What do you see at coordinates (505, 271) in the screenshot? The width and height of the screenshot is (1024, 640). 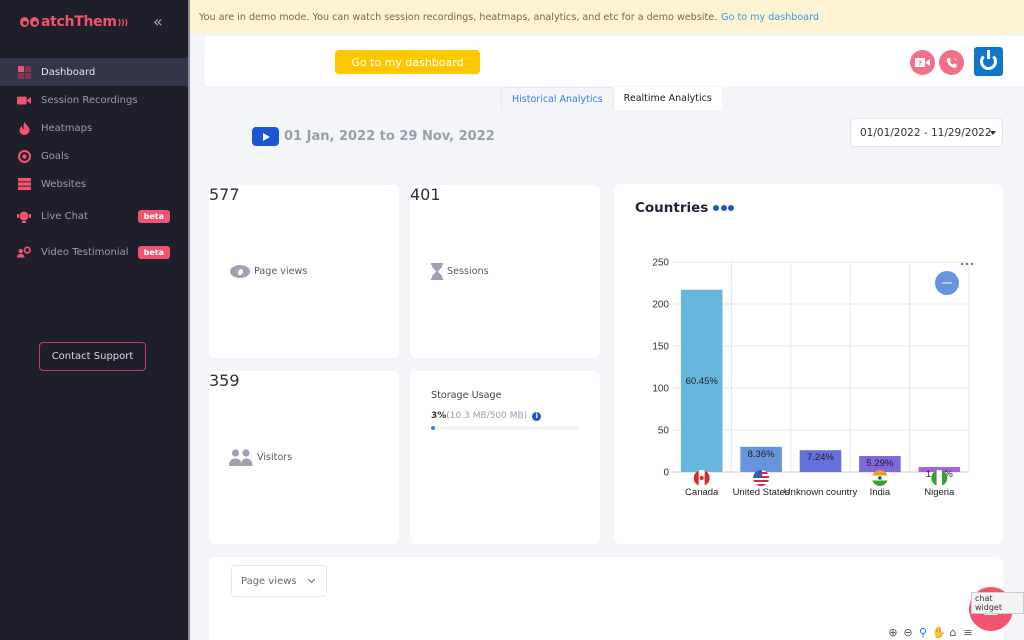 I see `sessions-card: Sessions 401` at bounding box center [505, 271].